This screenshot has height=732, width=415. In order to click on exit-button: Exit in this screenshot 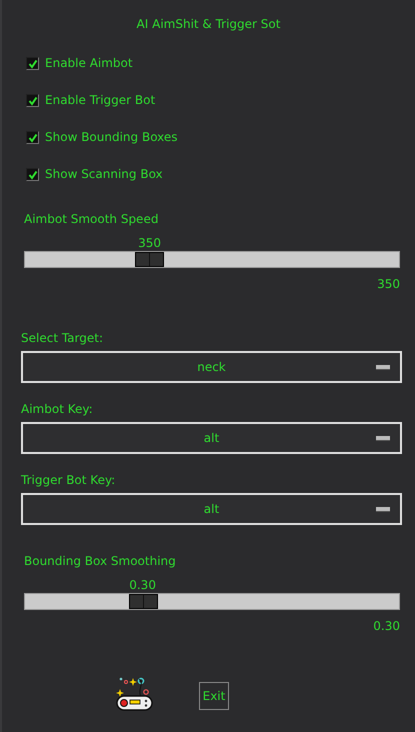, I will do `click(214, 696)`.